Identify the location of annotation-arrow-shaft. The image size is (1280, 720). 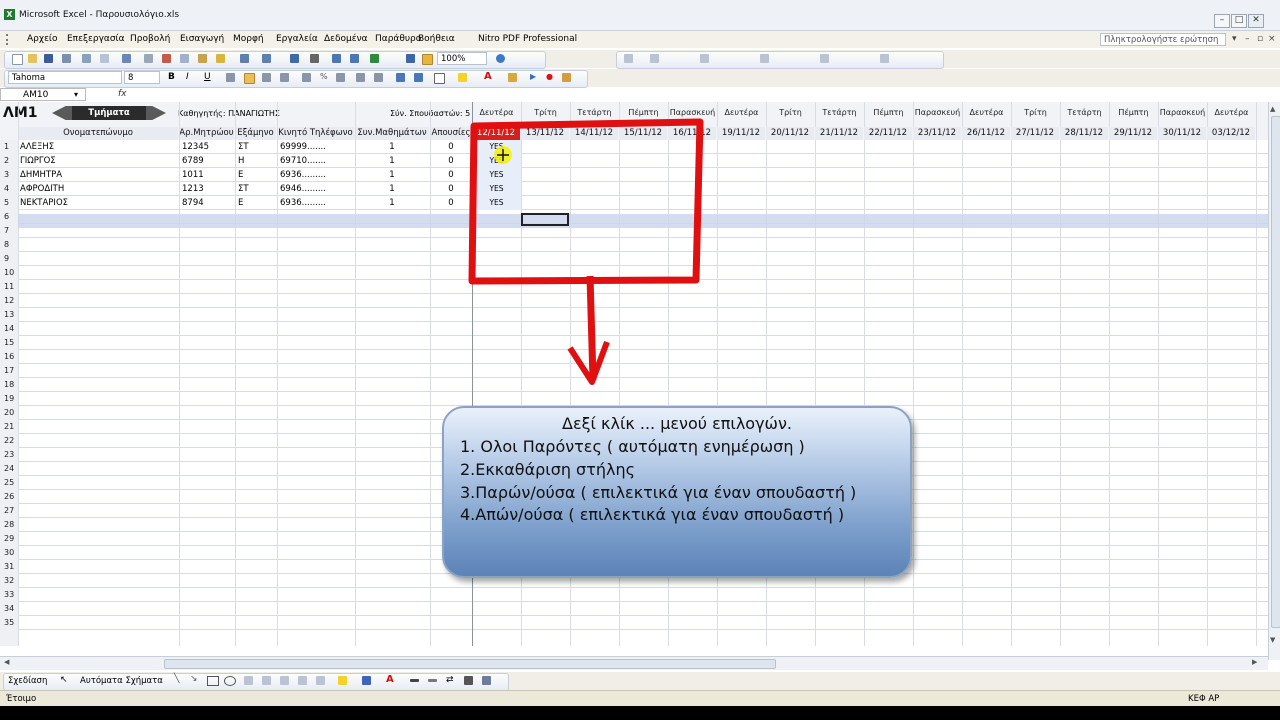
(591, 328).